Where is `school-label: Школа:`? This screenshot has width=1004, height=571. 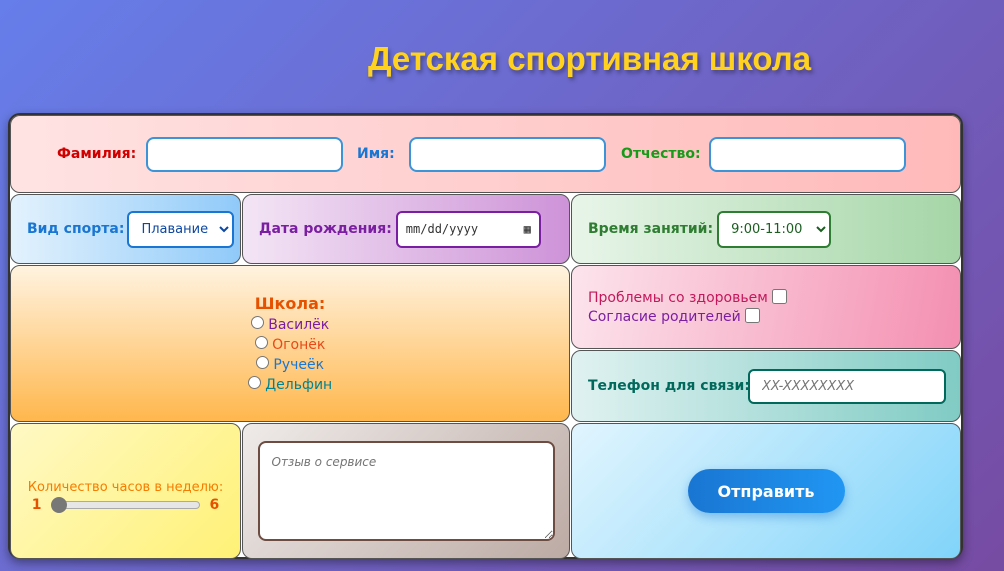
school-label: Школа: is located at coordinates (290, 303).